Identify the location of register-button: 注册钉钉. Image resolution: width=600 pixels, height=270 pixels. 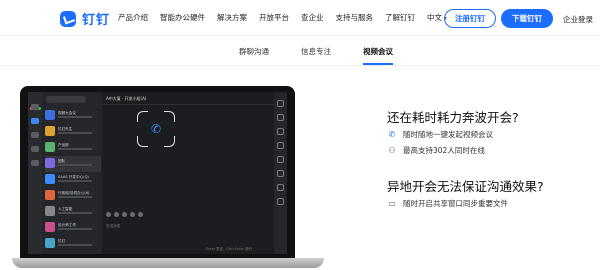
(470, 18).